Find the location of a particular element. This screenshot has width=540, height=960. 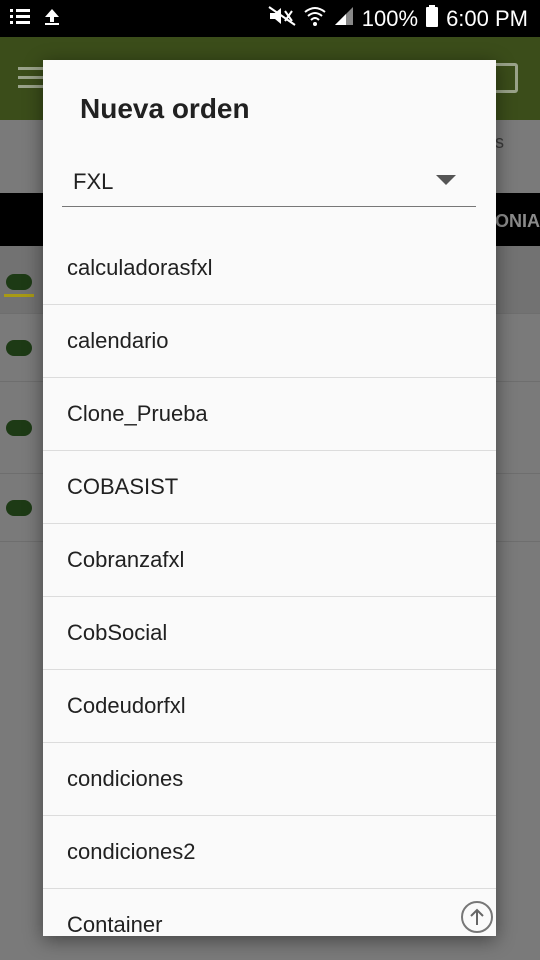

mute-icon is located at coordinates (282, 19).